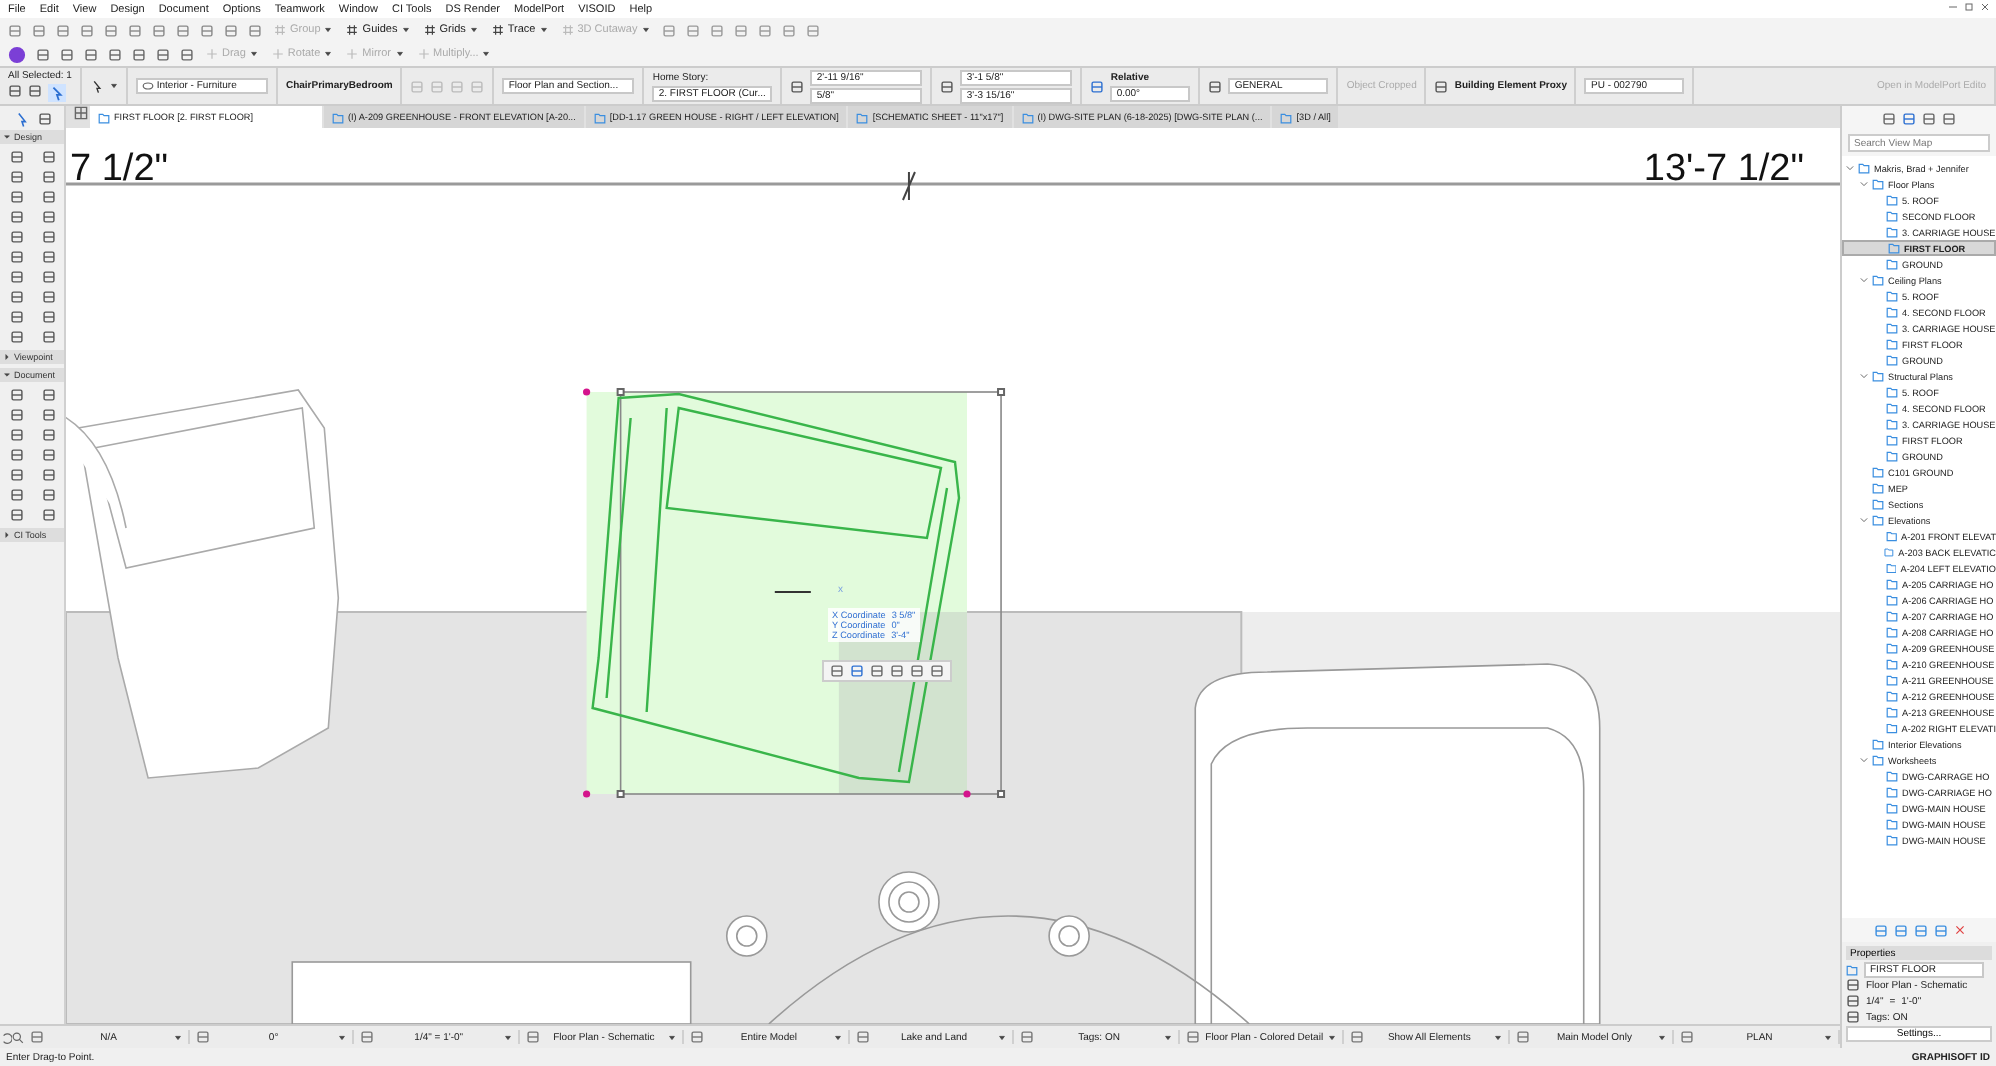 The height and width of the screenshot is (1066, 1996). Describe the element at coordinates (1969, 7) in the screenshot. I see `restore-icon` at that location.